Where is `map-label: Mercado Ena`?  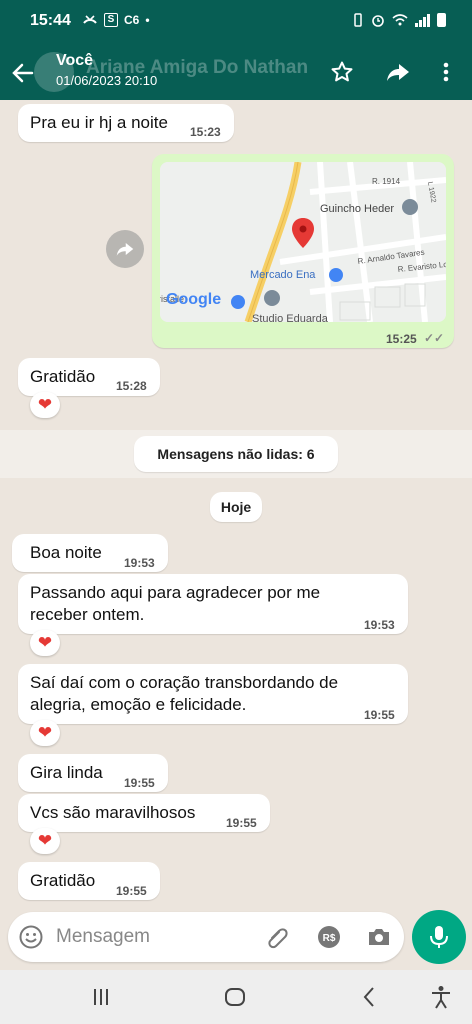
map-label: Mercado Ena is located at coordinates (283, 275).